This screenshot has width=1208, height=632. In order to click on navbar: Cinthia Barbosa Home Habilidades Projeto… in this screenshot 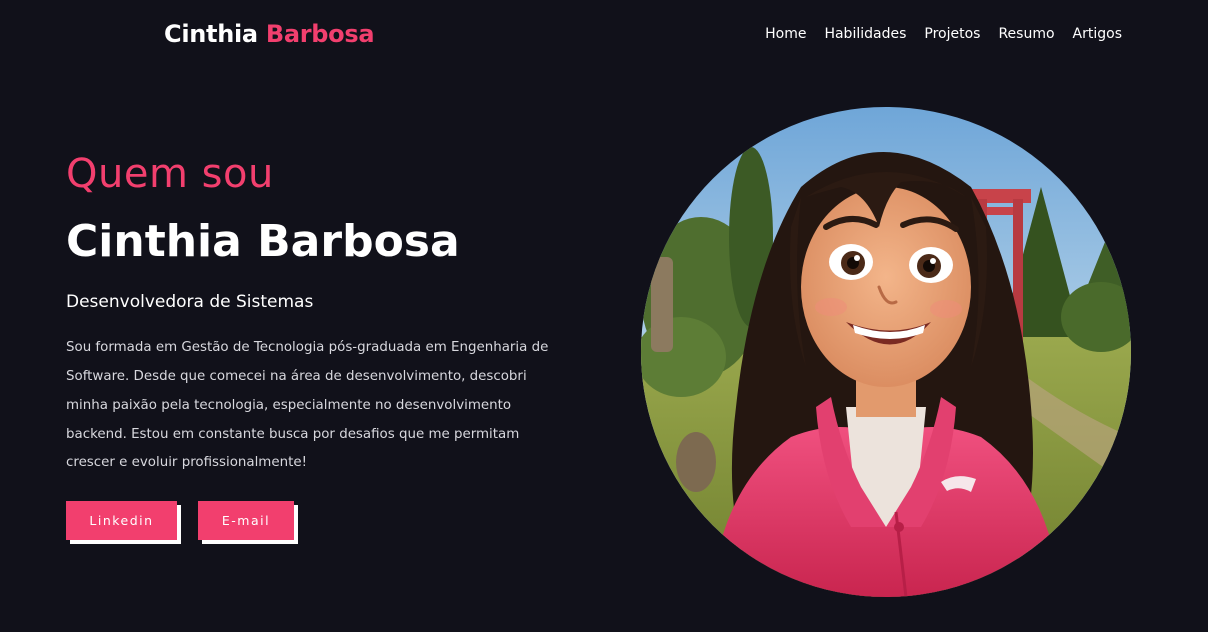, I will do `click(604, 36)`.